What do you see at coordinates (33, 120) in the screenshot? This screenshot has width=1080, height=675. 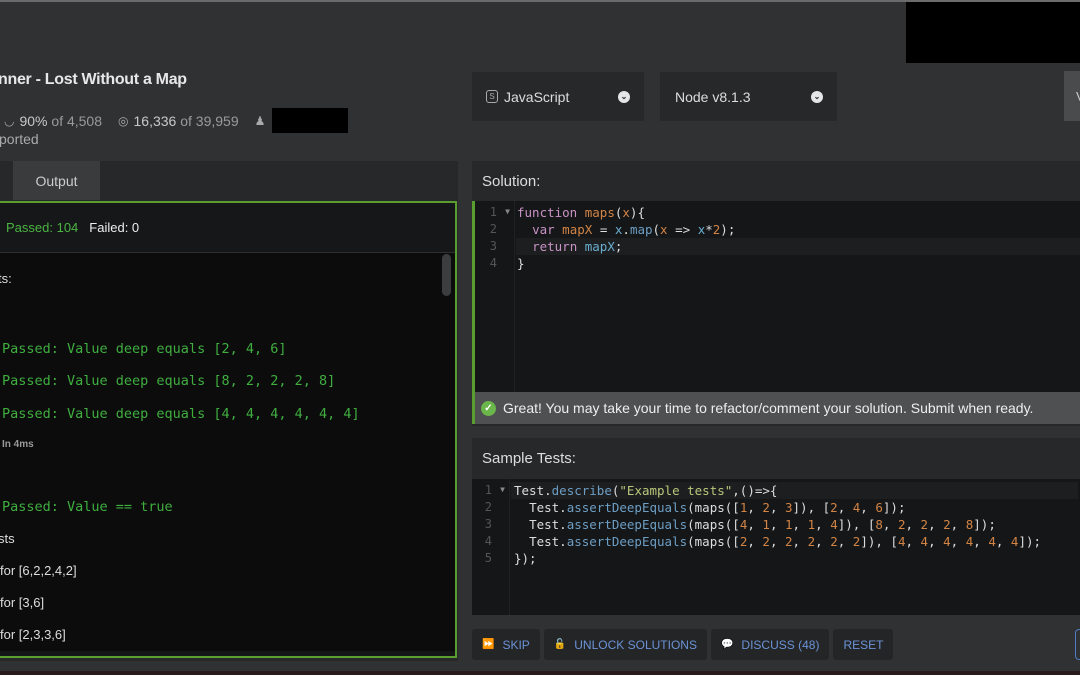 I see `satisfaction-value: 90%` at bounding box center [33, 120].